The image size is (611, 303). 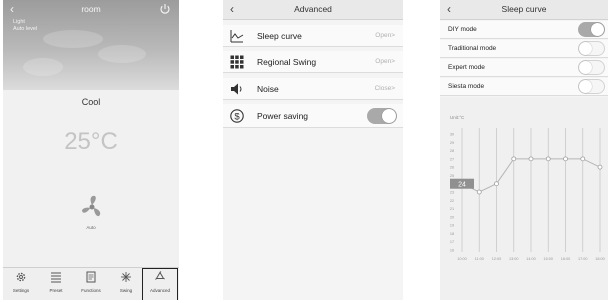 I want to click on tab-functions: Functions, so click(x=91, y=282).